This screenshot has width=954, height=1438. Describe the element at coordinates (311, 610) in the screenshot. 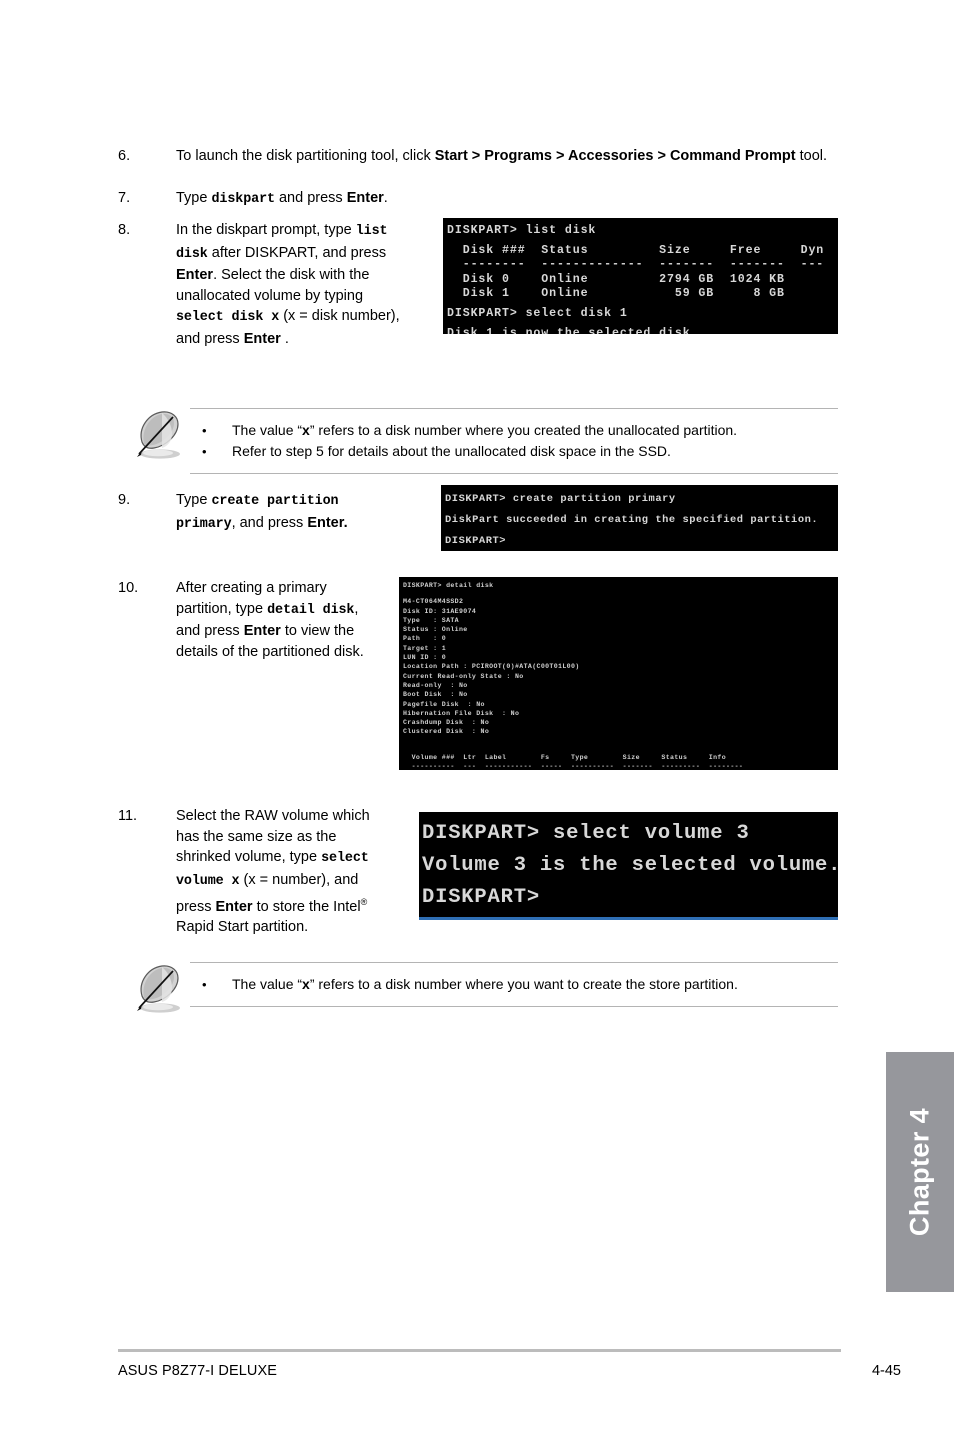

I see `step-10-command-detail-disk: detail disk` at that location.